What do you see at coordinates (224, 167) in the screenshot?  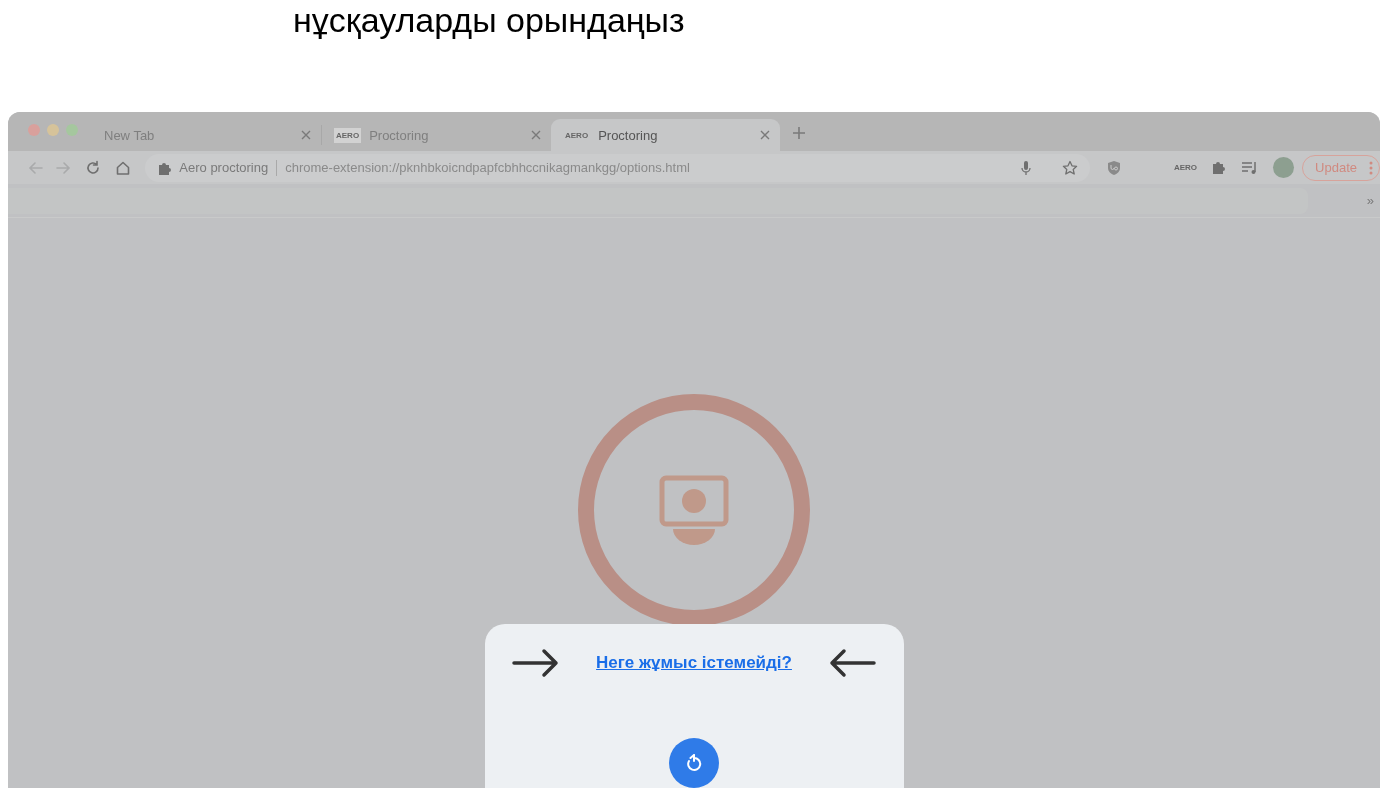 I see `site-label: Aero proctoring` at bounding box center [224, 167].